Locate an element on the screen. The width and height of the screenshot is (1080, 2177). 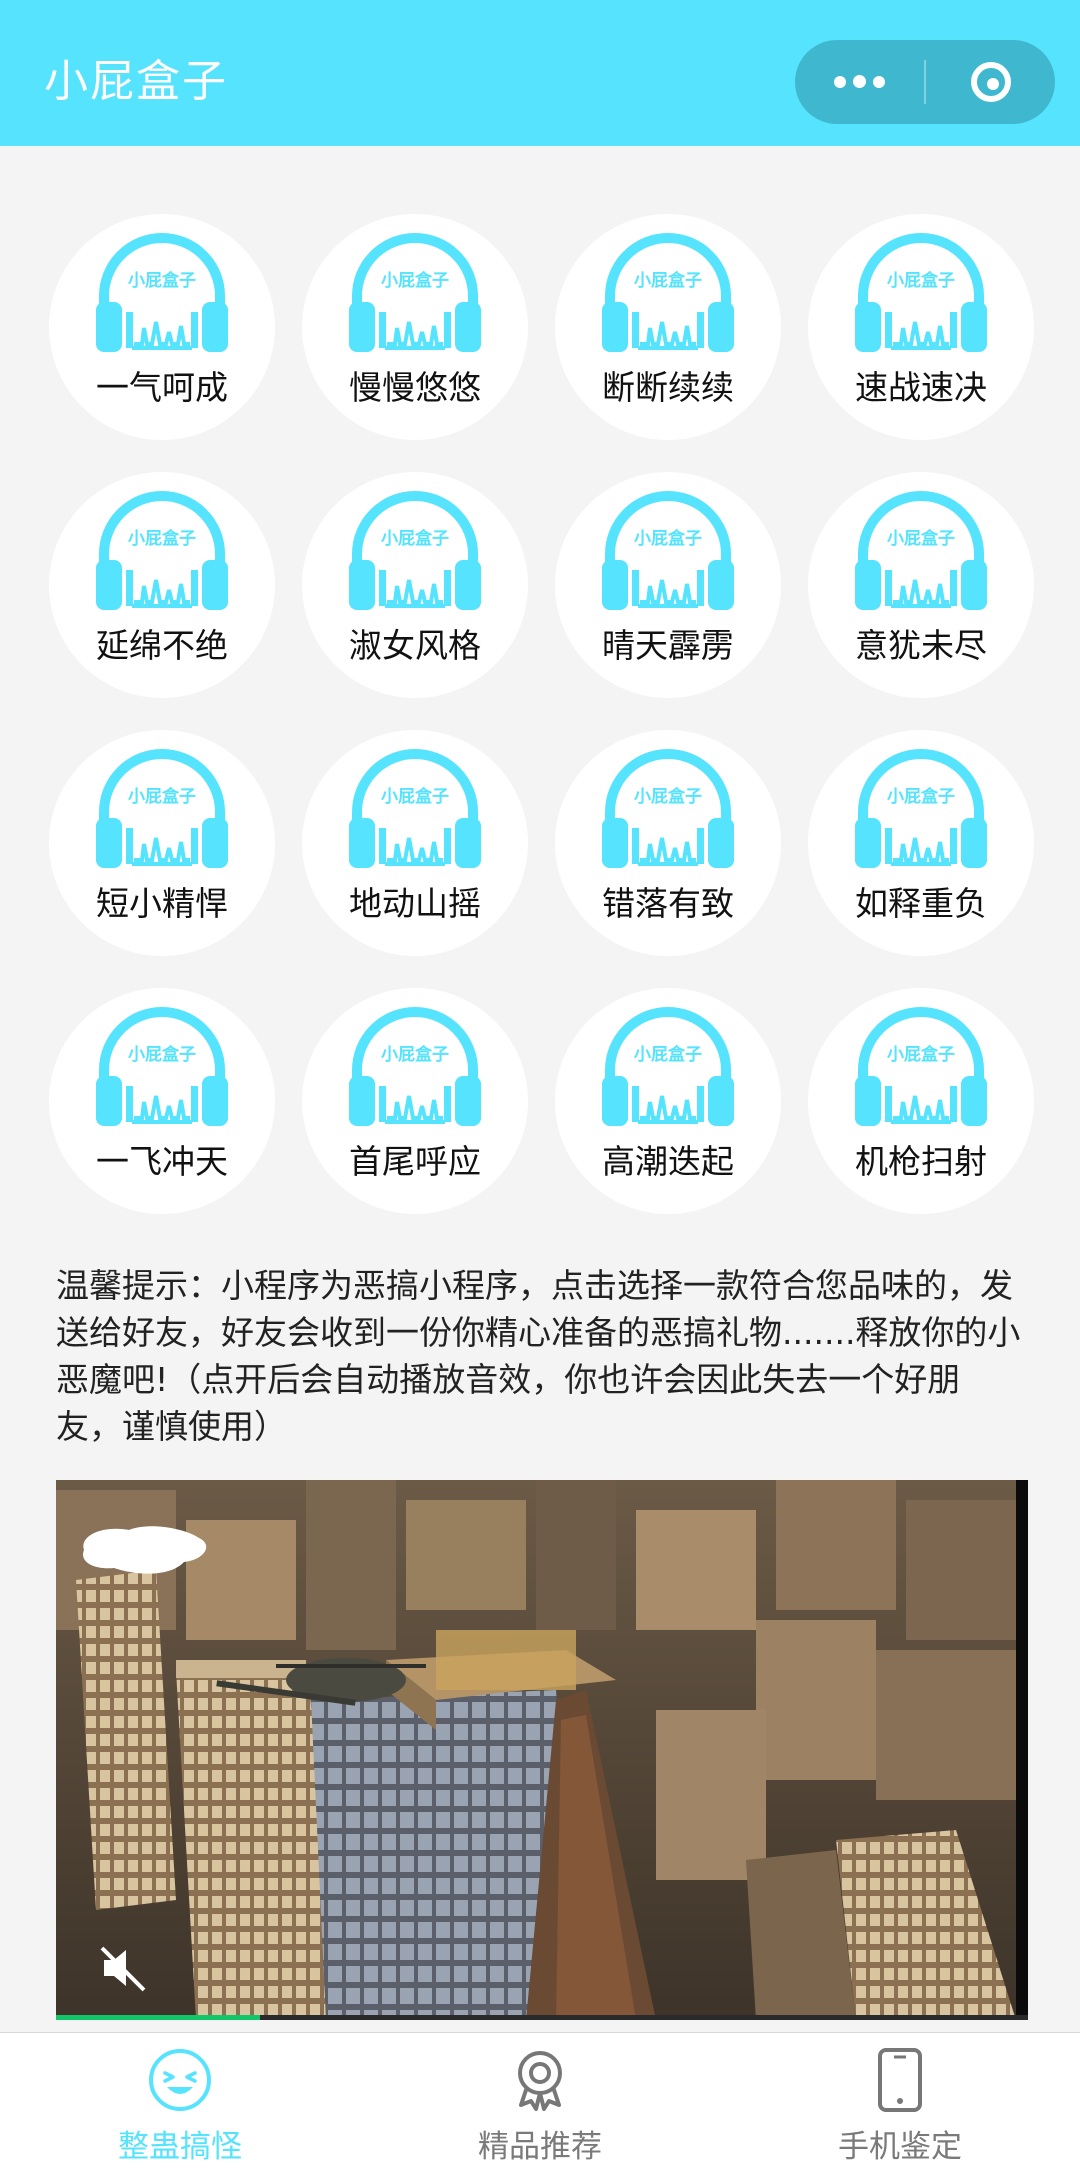
tab-bar: 整蛊搞怪 精品推荐 手机鉴定 is located at coordinates (540, 2104).